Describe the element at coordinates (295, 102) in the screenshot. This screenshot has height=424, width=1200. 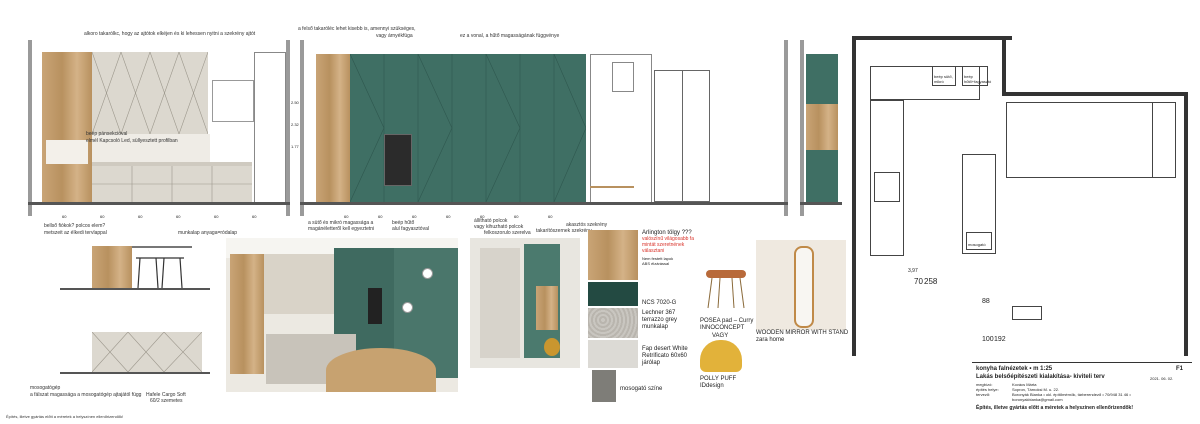
I see `dim-h-1: 2.50` at that location.